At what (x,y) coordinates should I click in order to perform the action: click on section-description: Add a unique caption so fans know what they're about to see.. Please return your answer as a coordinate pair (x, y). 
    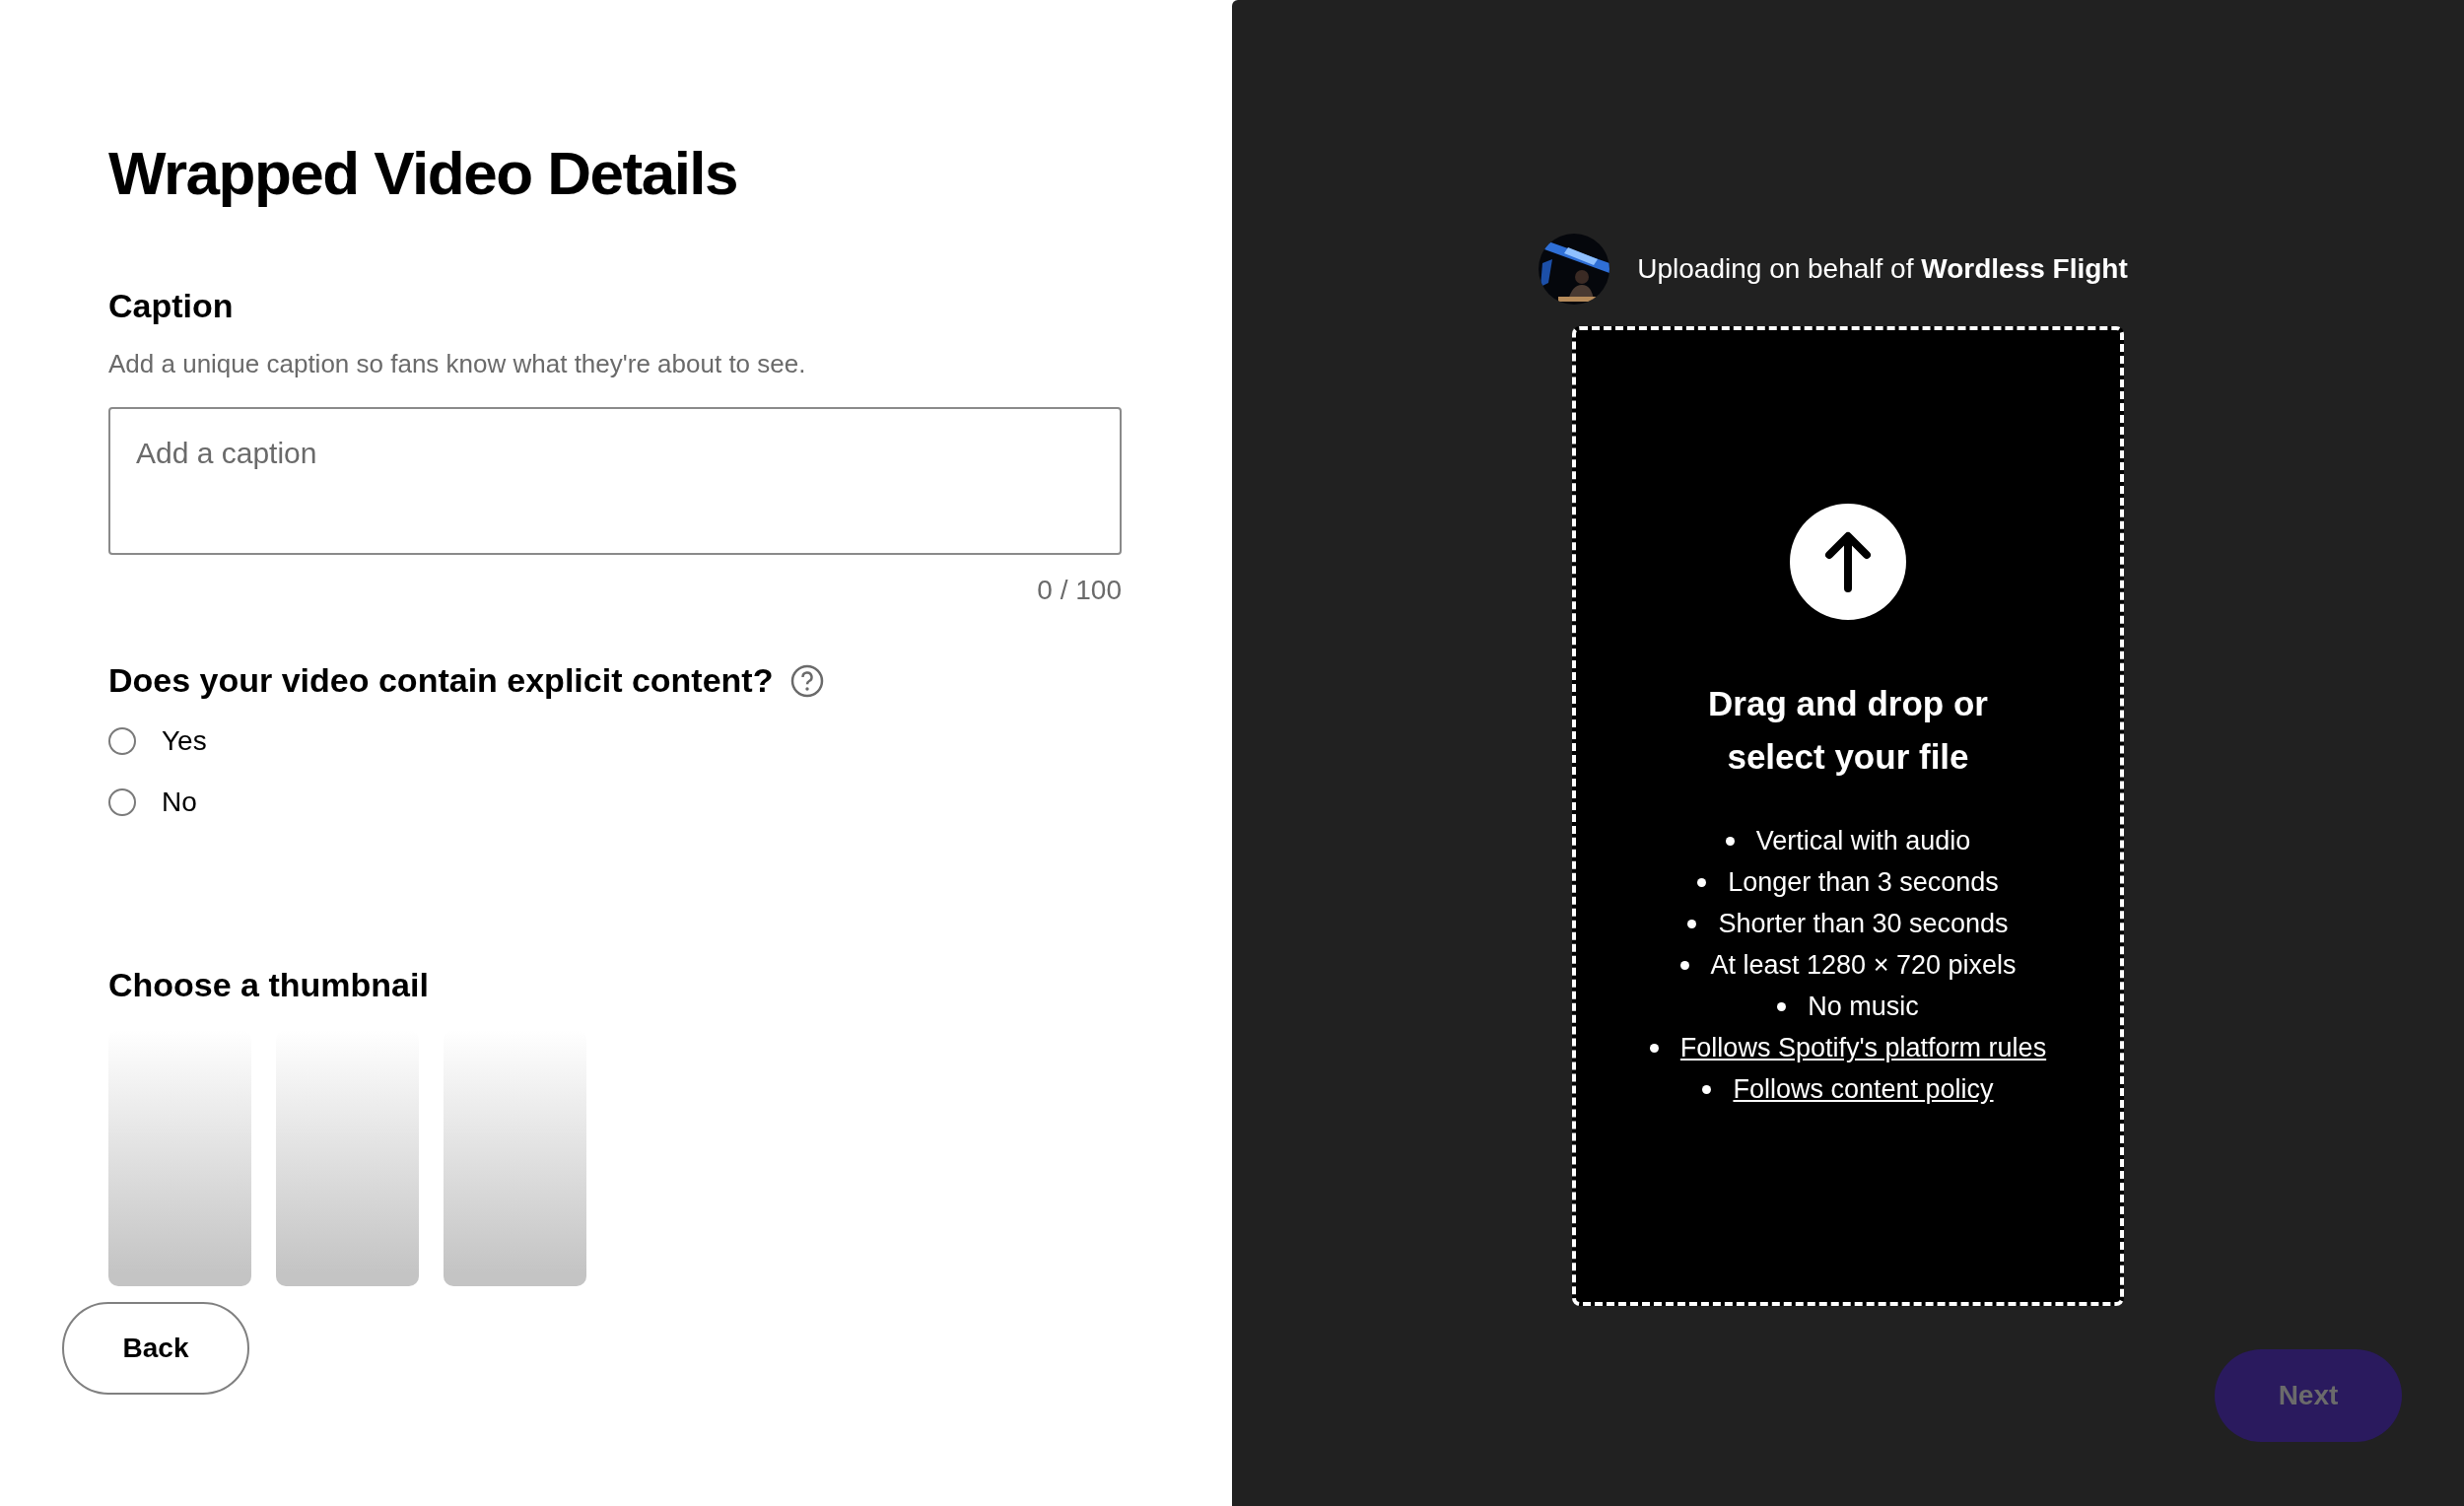
    Looking at the image, I should click on (457, 364).